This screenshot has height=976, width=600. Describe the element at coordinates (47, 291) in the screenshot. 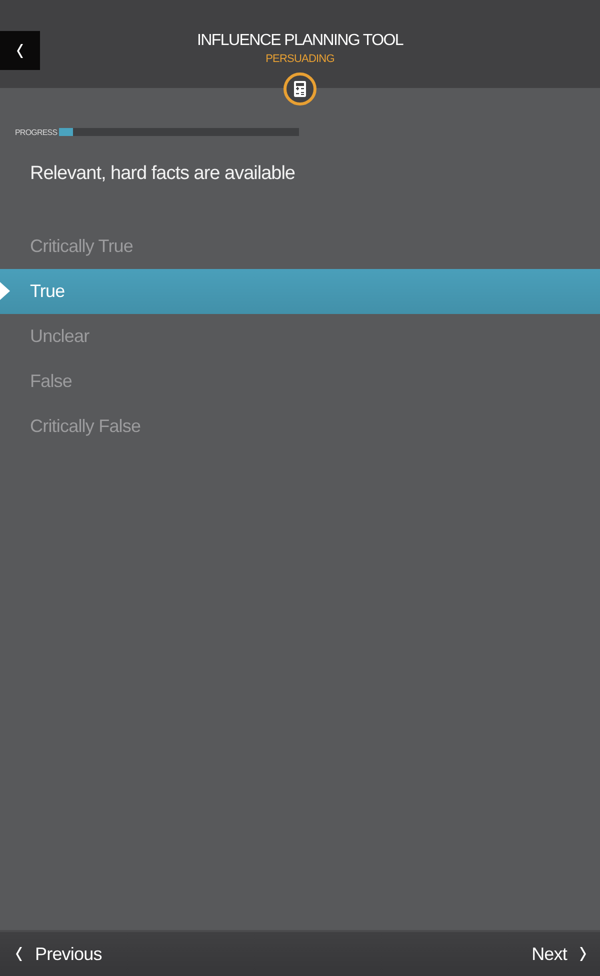

I see `option-label: True` at that location.